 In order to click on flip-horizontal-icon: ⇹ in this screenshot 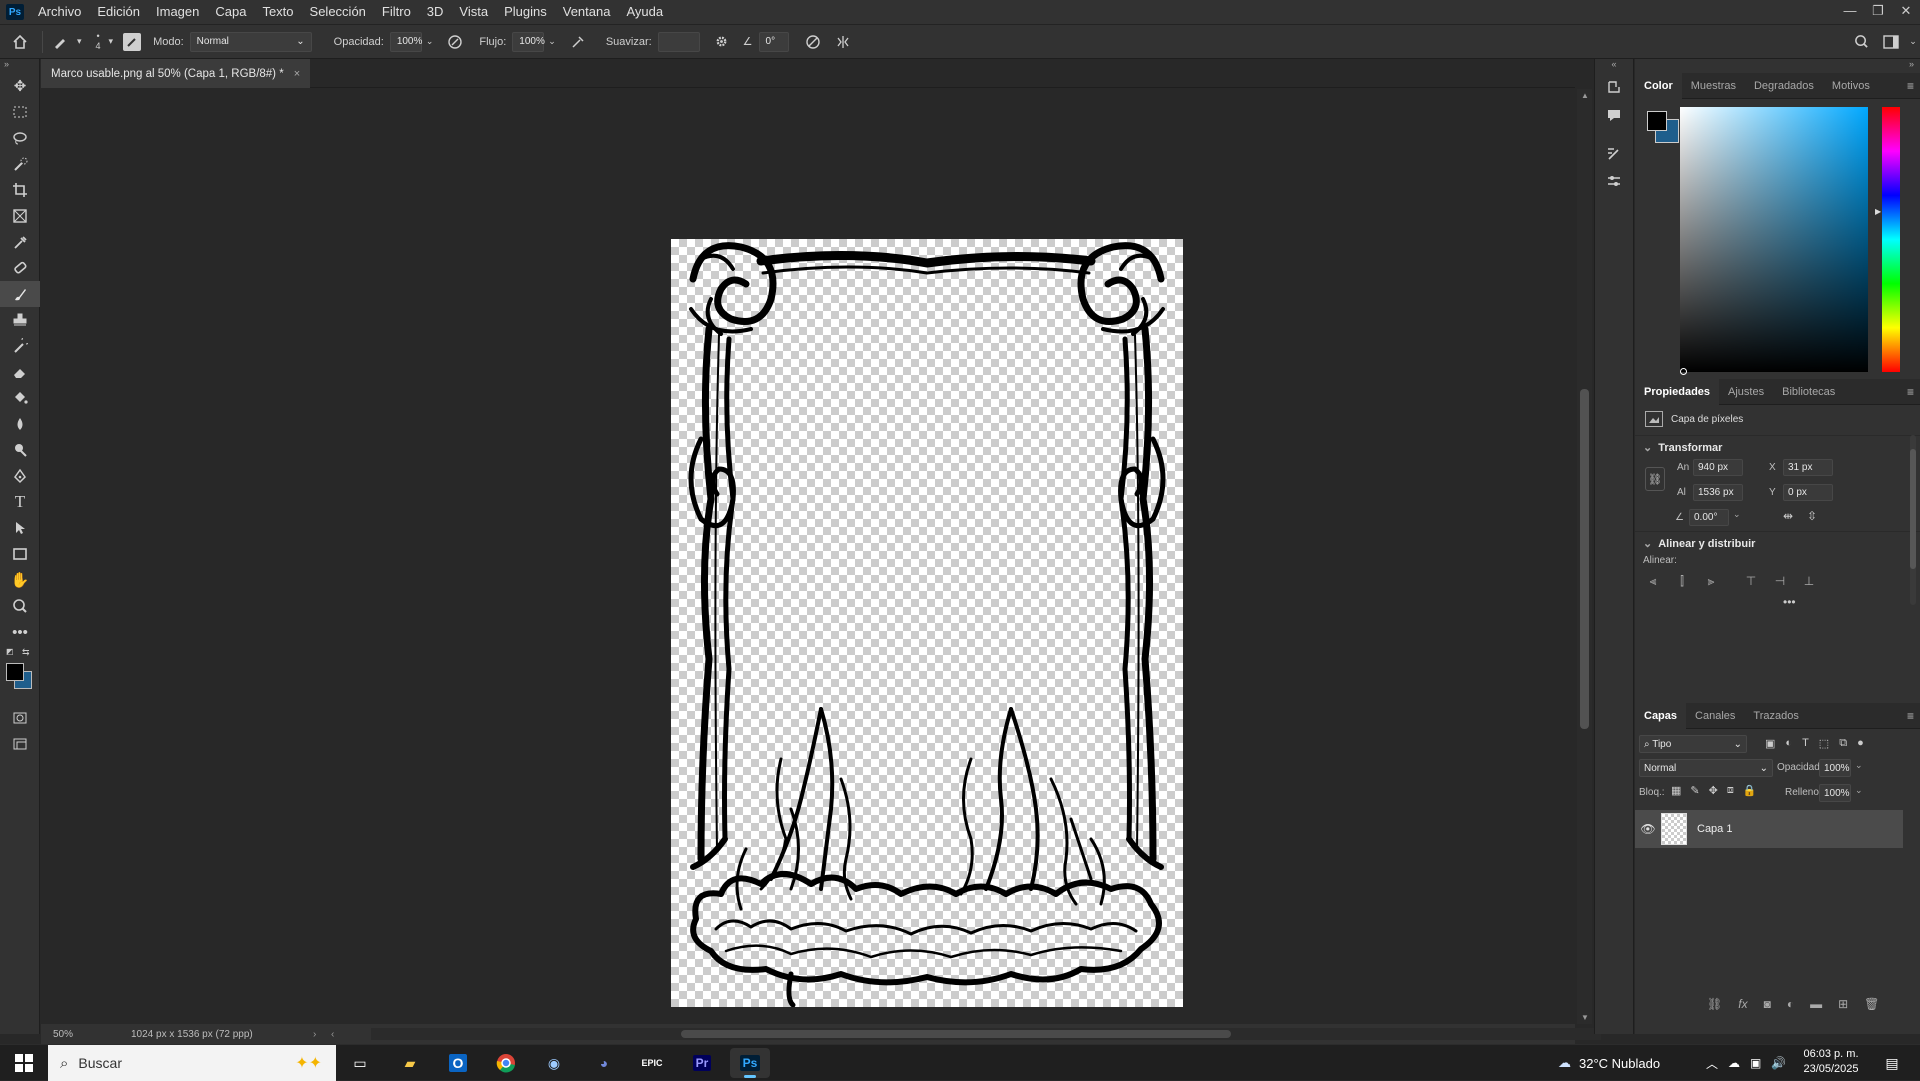, I will do `click(1788, 516)`.